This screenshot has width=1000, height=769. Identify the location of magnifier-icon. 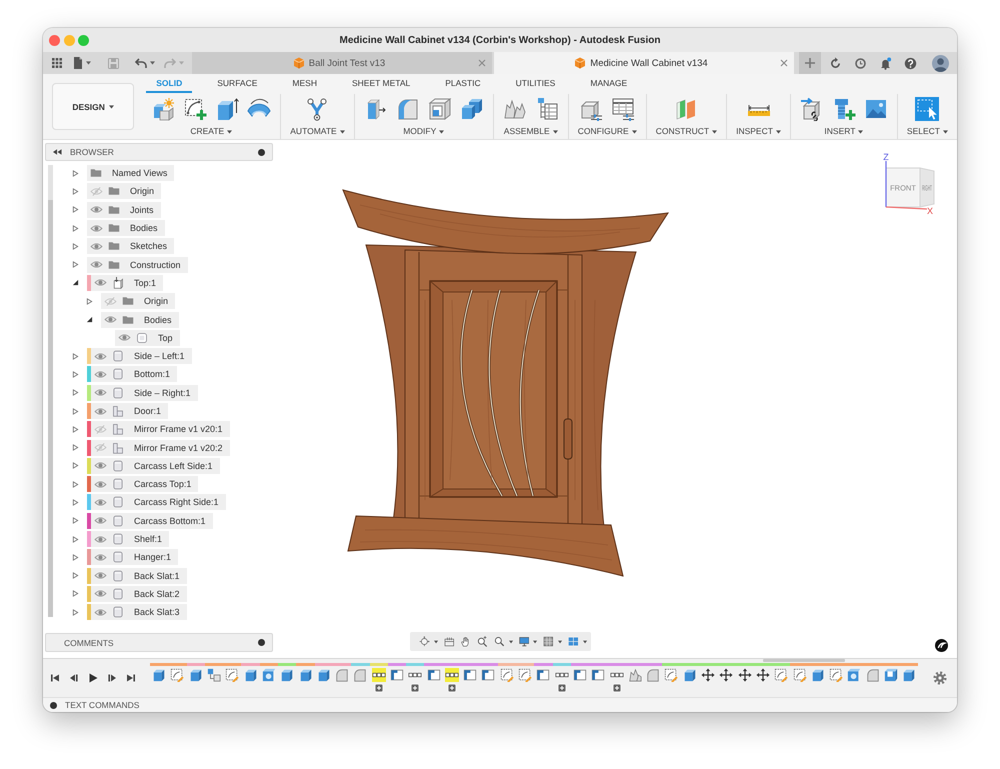
(499, 641).